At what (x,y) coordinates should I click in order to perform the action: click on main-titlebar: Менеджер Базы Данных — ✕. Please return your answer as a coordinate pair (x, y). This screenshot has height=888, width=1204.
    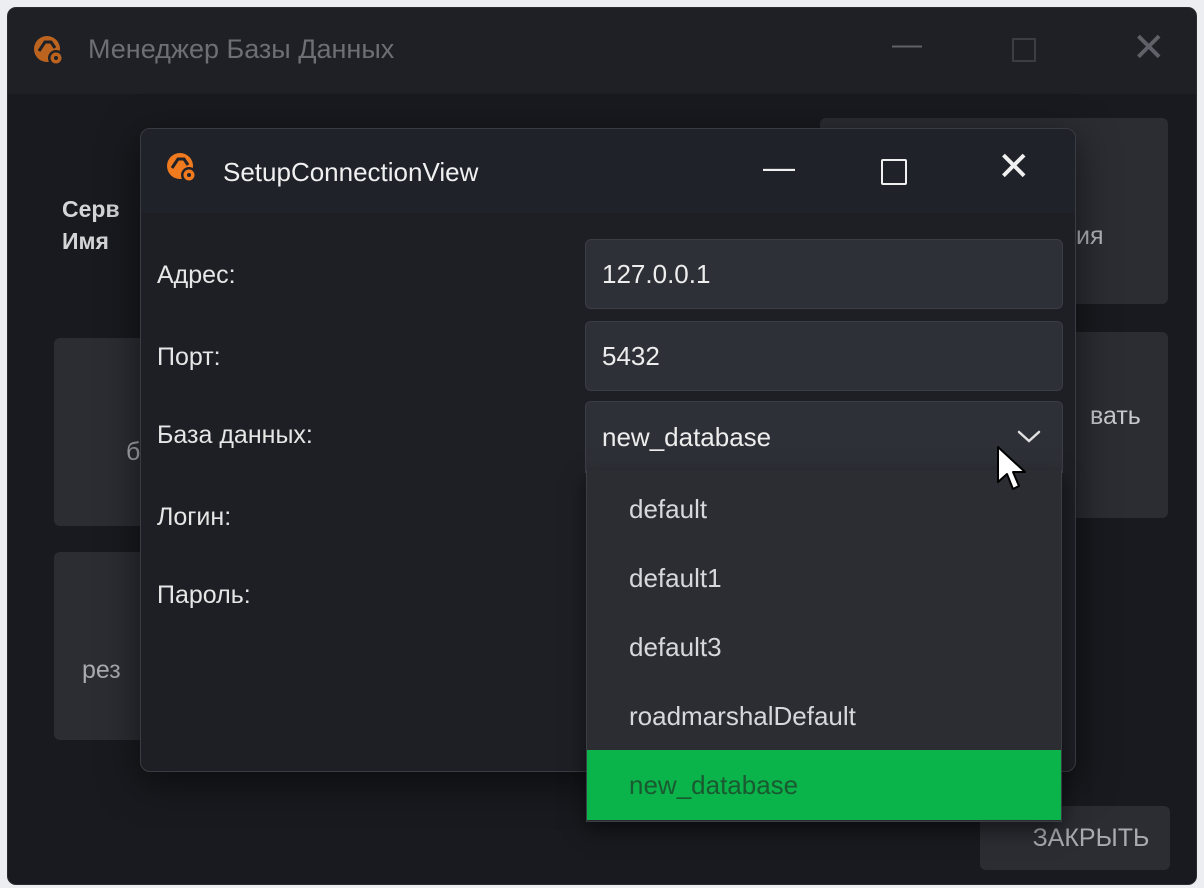
    Looking at the image, I should click on (602, 51).